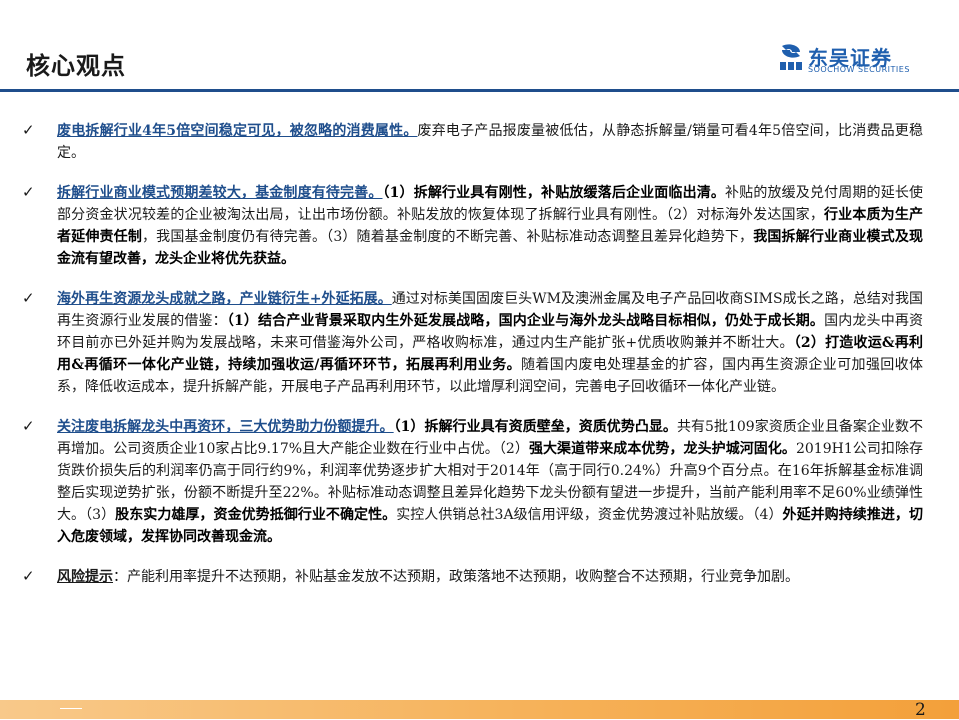  I want to click on header-divider, so click(479, 90).